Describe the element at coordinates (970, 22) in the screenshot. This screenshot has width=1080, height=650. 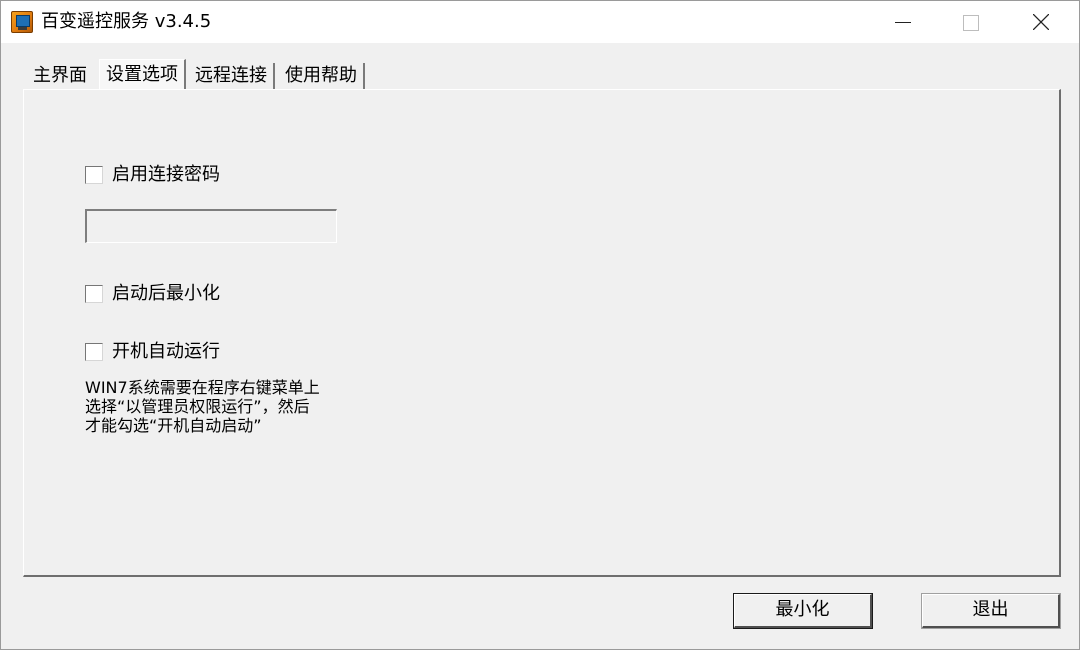
I see `window-maximize-button` at that location.